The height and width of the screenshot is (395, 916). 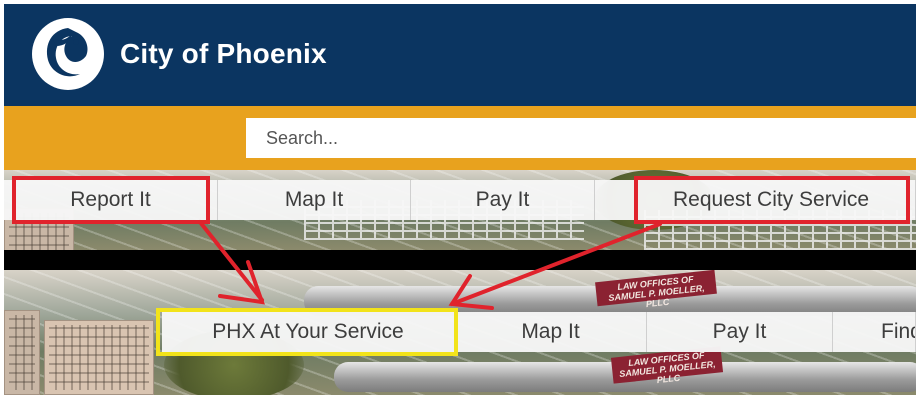 I want to click on arrow-left-icon, so click(x=231, y=261).